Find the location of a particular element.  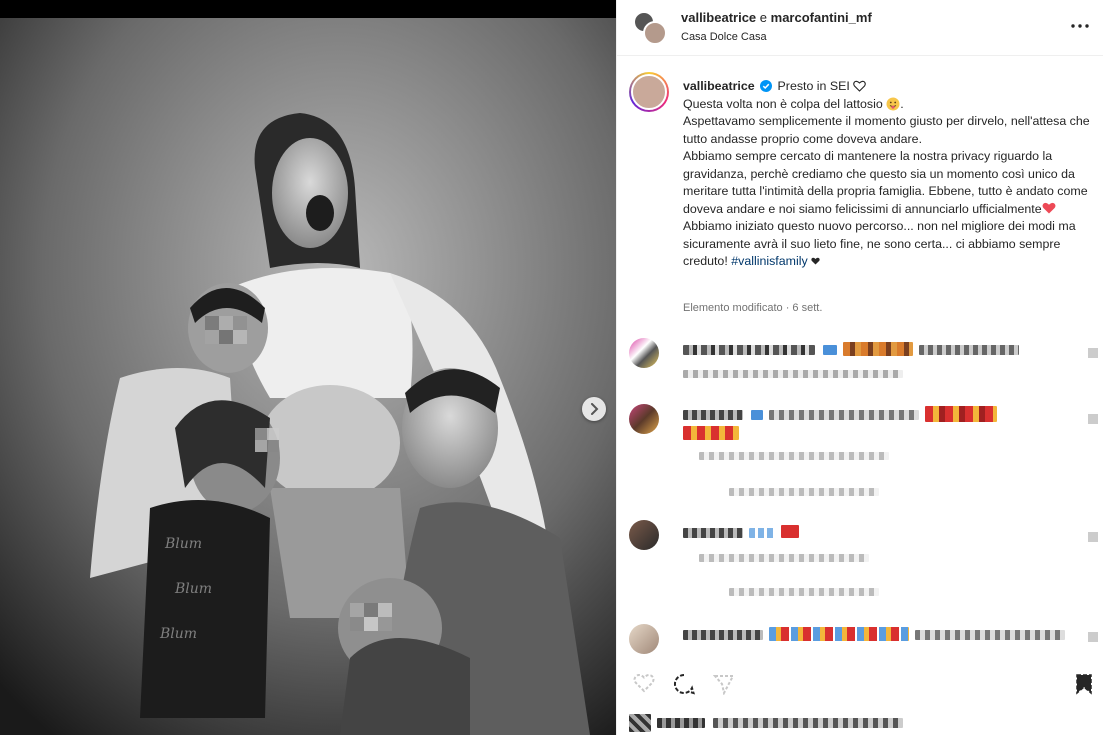

share-icon is located at coordinates (723, 685).